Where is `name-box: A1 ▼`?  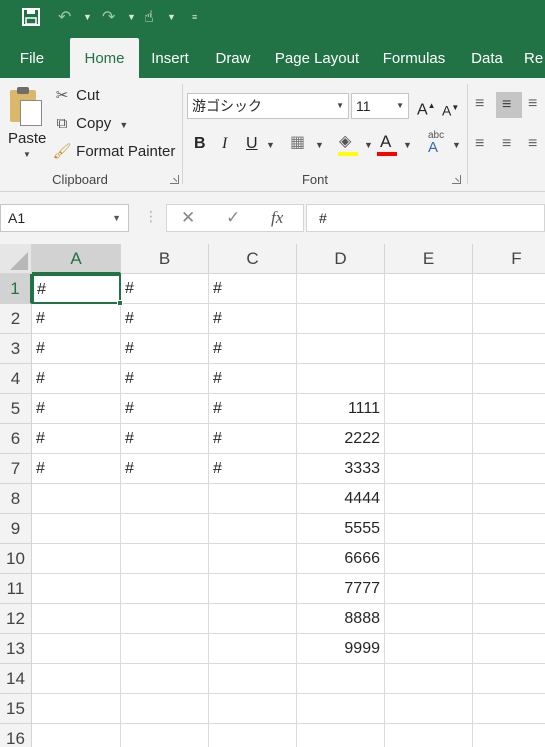
name-box: A1 ▼ is located at coordinates (64, 218).